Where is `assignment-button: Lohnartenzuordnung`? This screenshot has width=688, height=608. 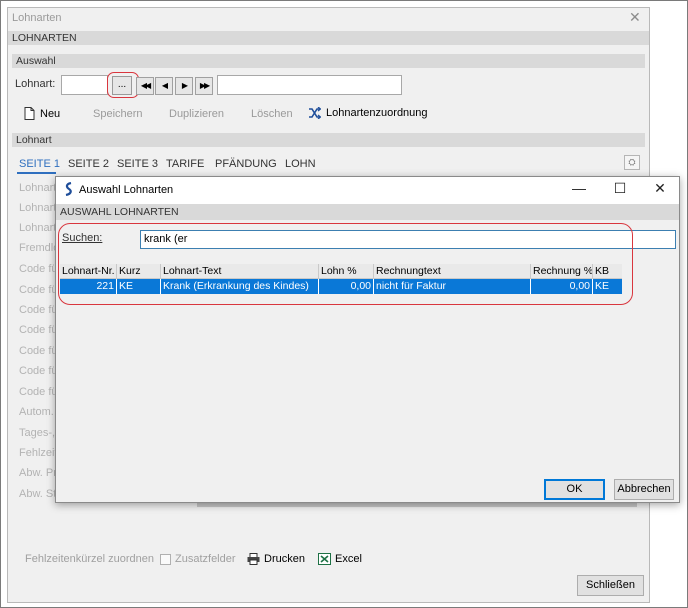
assignment-button: Lohnartenzuordnung is located at coordinates (368, 113).